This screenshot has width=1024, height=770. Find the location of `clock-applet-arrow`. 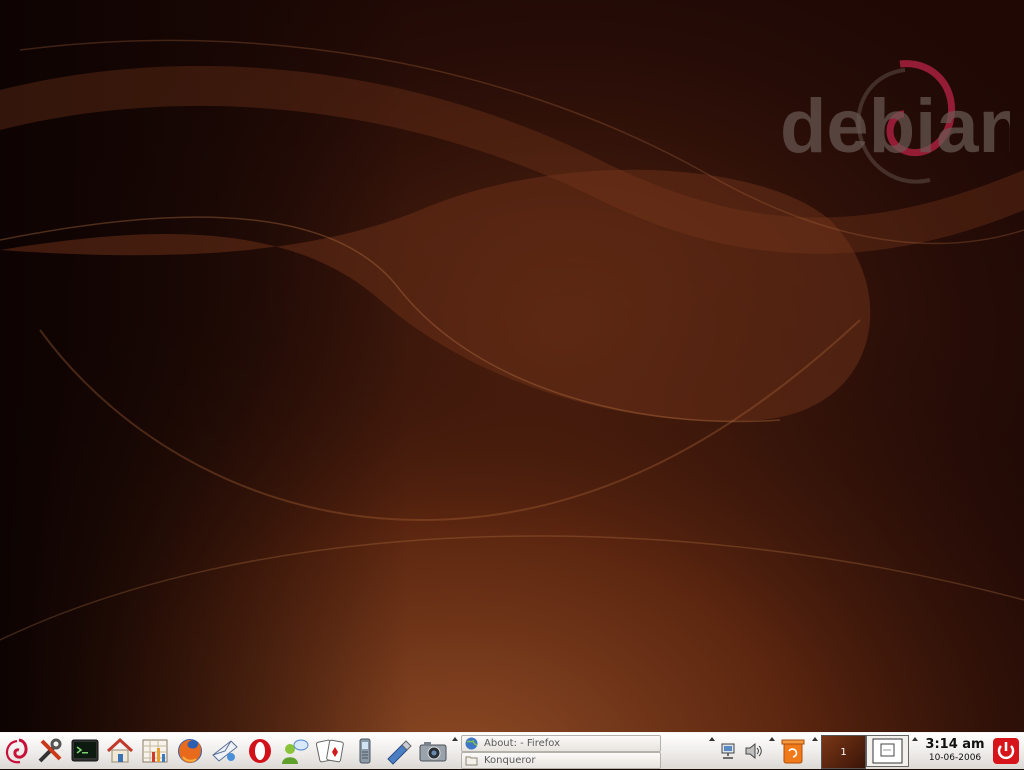

clock-applet-arrow is located at coordinates (915, 739).